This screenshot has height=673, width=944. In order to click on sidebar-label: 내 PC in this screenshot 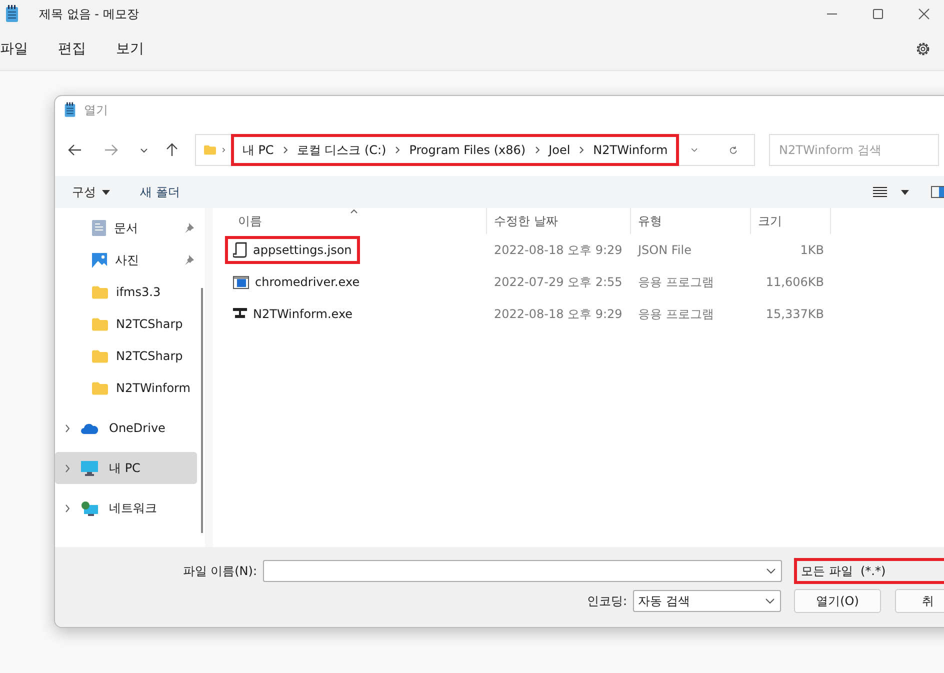, I will do `click(124, 468)`.